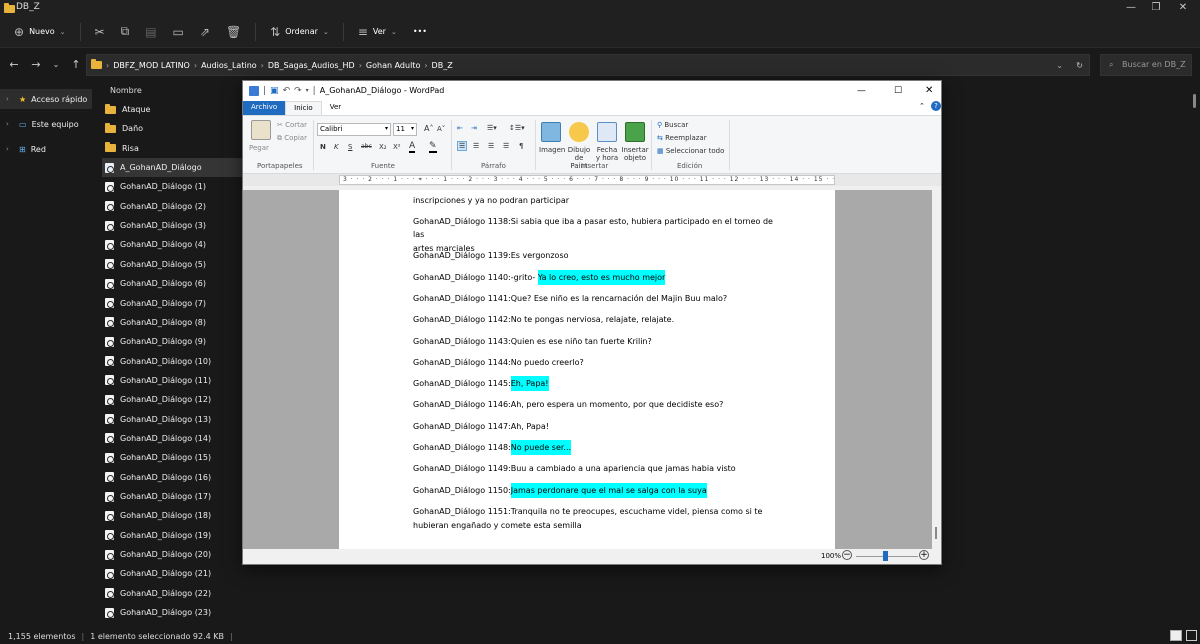 The height and width of the screenshot is (644, 1200). Describe the element at coordinates (172, 380) in the screenshot. I see `file-list-item: GohanAD_Diálogo (11)` at that location.